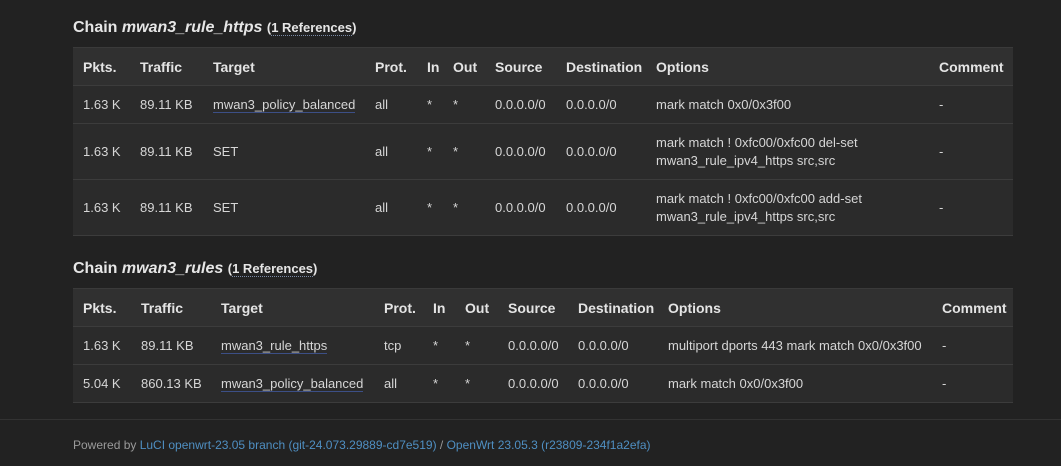 Image resolution: width=1061 pixels, height=466 pixels. What do you see at coordinates (102, 383) in the screenshot?
I see `cell-pkts: 5.04 K` at bounding box center [102, 383].